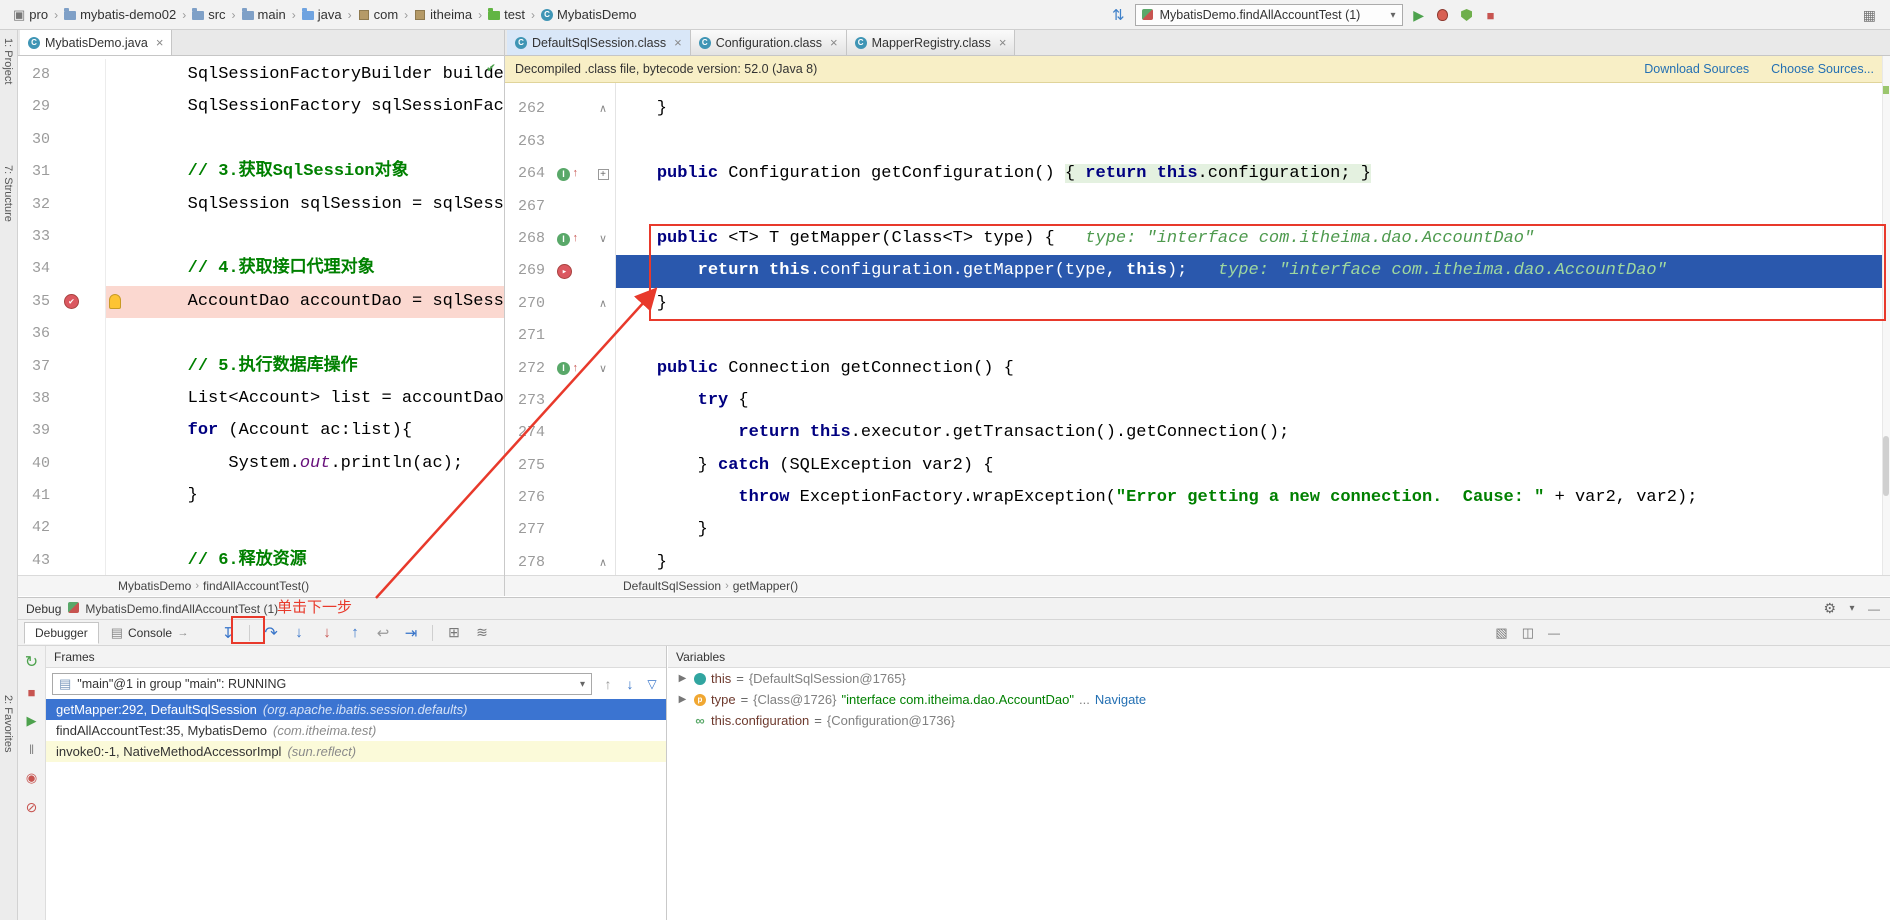  What do you see at coordinates (150, 633) in the screenshot?
I see `debug-tab-console: ▤ Console →` at bounding box center [150, 633].